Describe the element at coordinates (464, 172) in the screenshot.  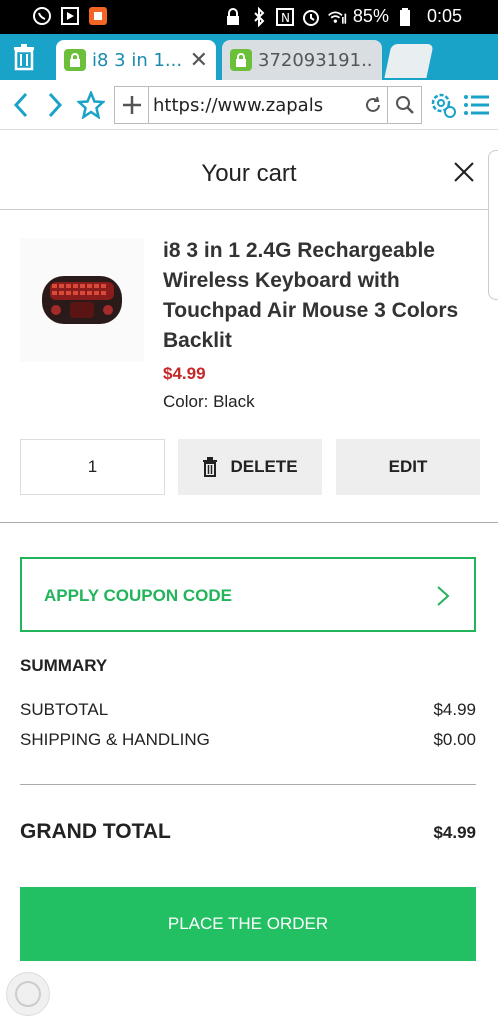
I see `close-icon` at that location.